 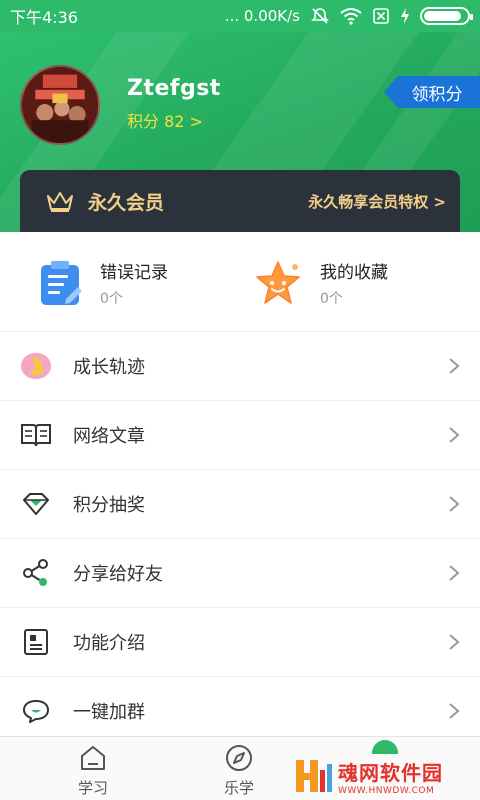 I want to click on status-bar: 下午4:36 ... 0.00K/s, so click(x=240, y=16).